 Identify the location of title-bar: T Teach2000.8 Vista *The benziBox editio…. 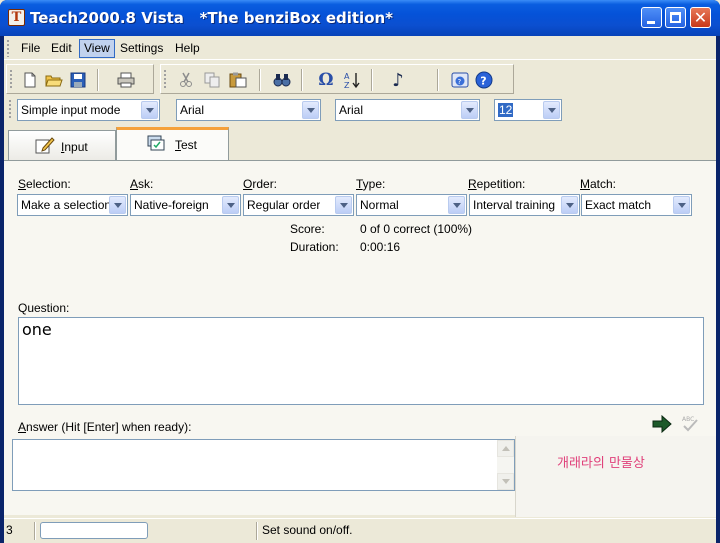
(360, 18).